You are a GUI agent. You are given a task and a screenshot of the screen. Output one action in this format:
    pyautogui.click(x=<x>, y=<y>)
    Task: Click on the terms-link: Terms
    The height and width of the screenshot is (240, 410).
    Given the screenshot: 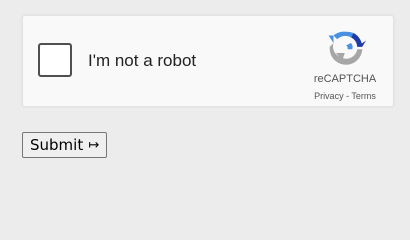 What is the action you would take?
    pyautogui.click(x=363, y=96)
    